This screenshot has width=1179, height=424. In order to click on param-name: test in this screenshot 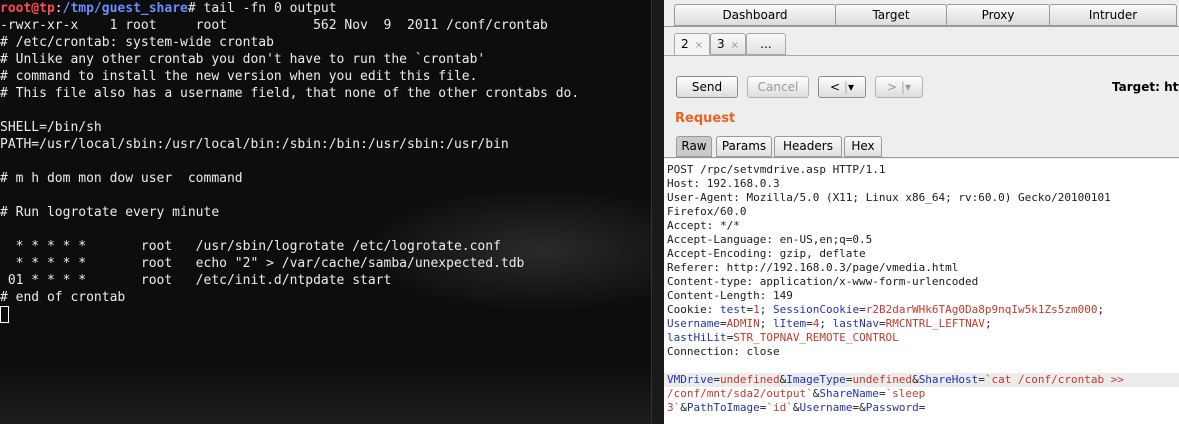, I will do `click(733, 309)`.